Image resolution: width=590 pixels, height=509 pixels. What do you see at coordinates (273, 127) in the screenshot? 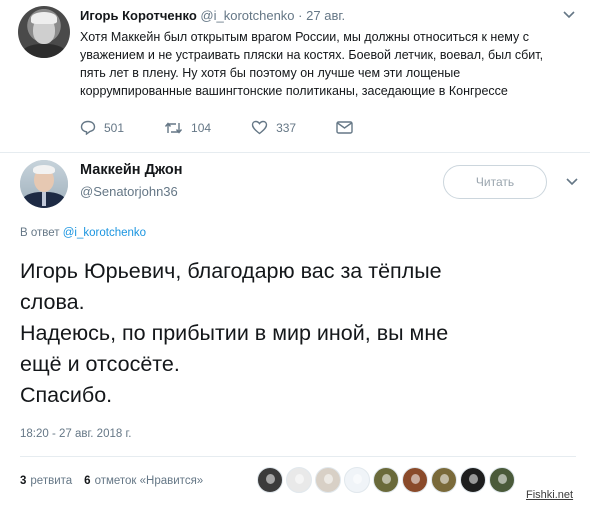
I see `like-button: 337` at bounding box center [273, 127].